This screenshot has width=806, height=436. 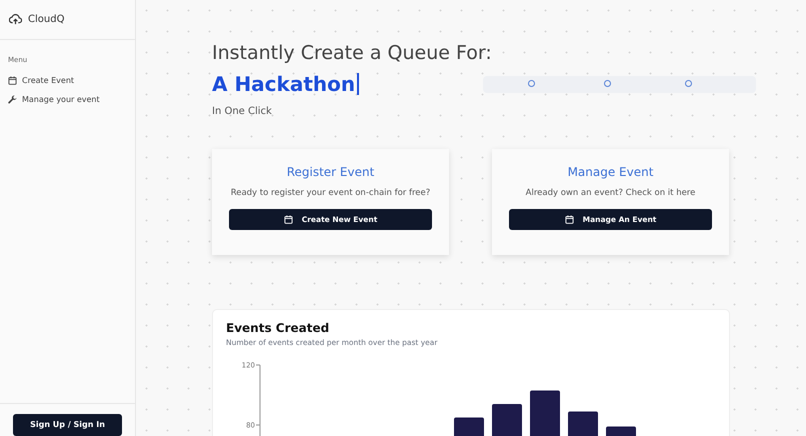 What do you see at coordinates (67, 80) in the screenshot?
I see `menu-item: Create Event` at bounding box center [67, 80].